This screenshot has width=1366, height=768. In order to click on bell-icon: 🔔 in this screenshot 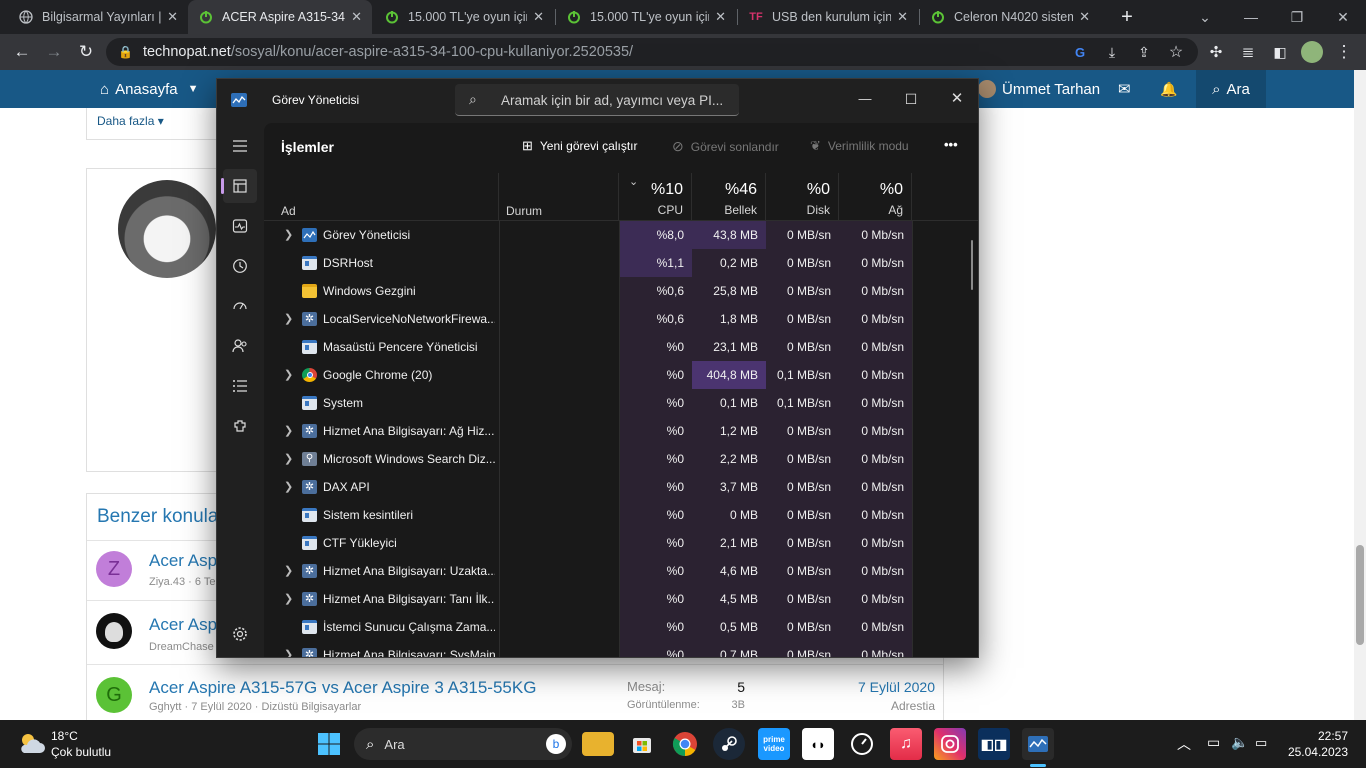, I will do `click(1168, 89)`.